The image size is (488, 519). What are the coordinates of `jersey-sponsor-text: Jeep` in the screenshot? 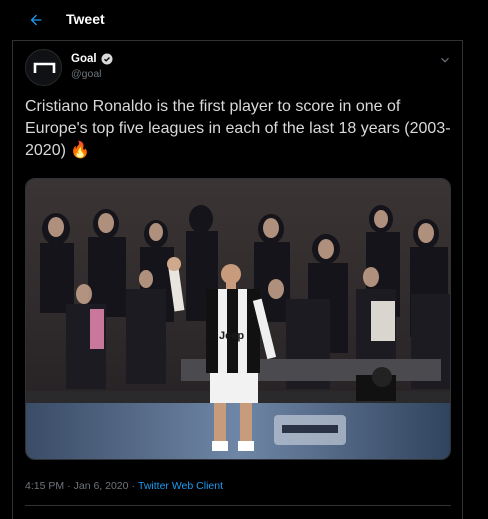 It's located at (231, 336).